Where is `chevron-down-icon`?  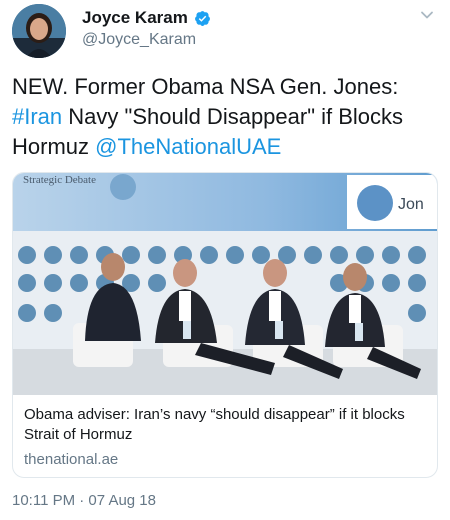
chevron-down-icon is located at coordinates (427, 15).